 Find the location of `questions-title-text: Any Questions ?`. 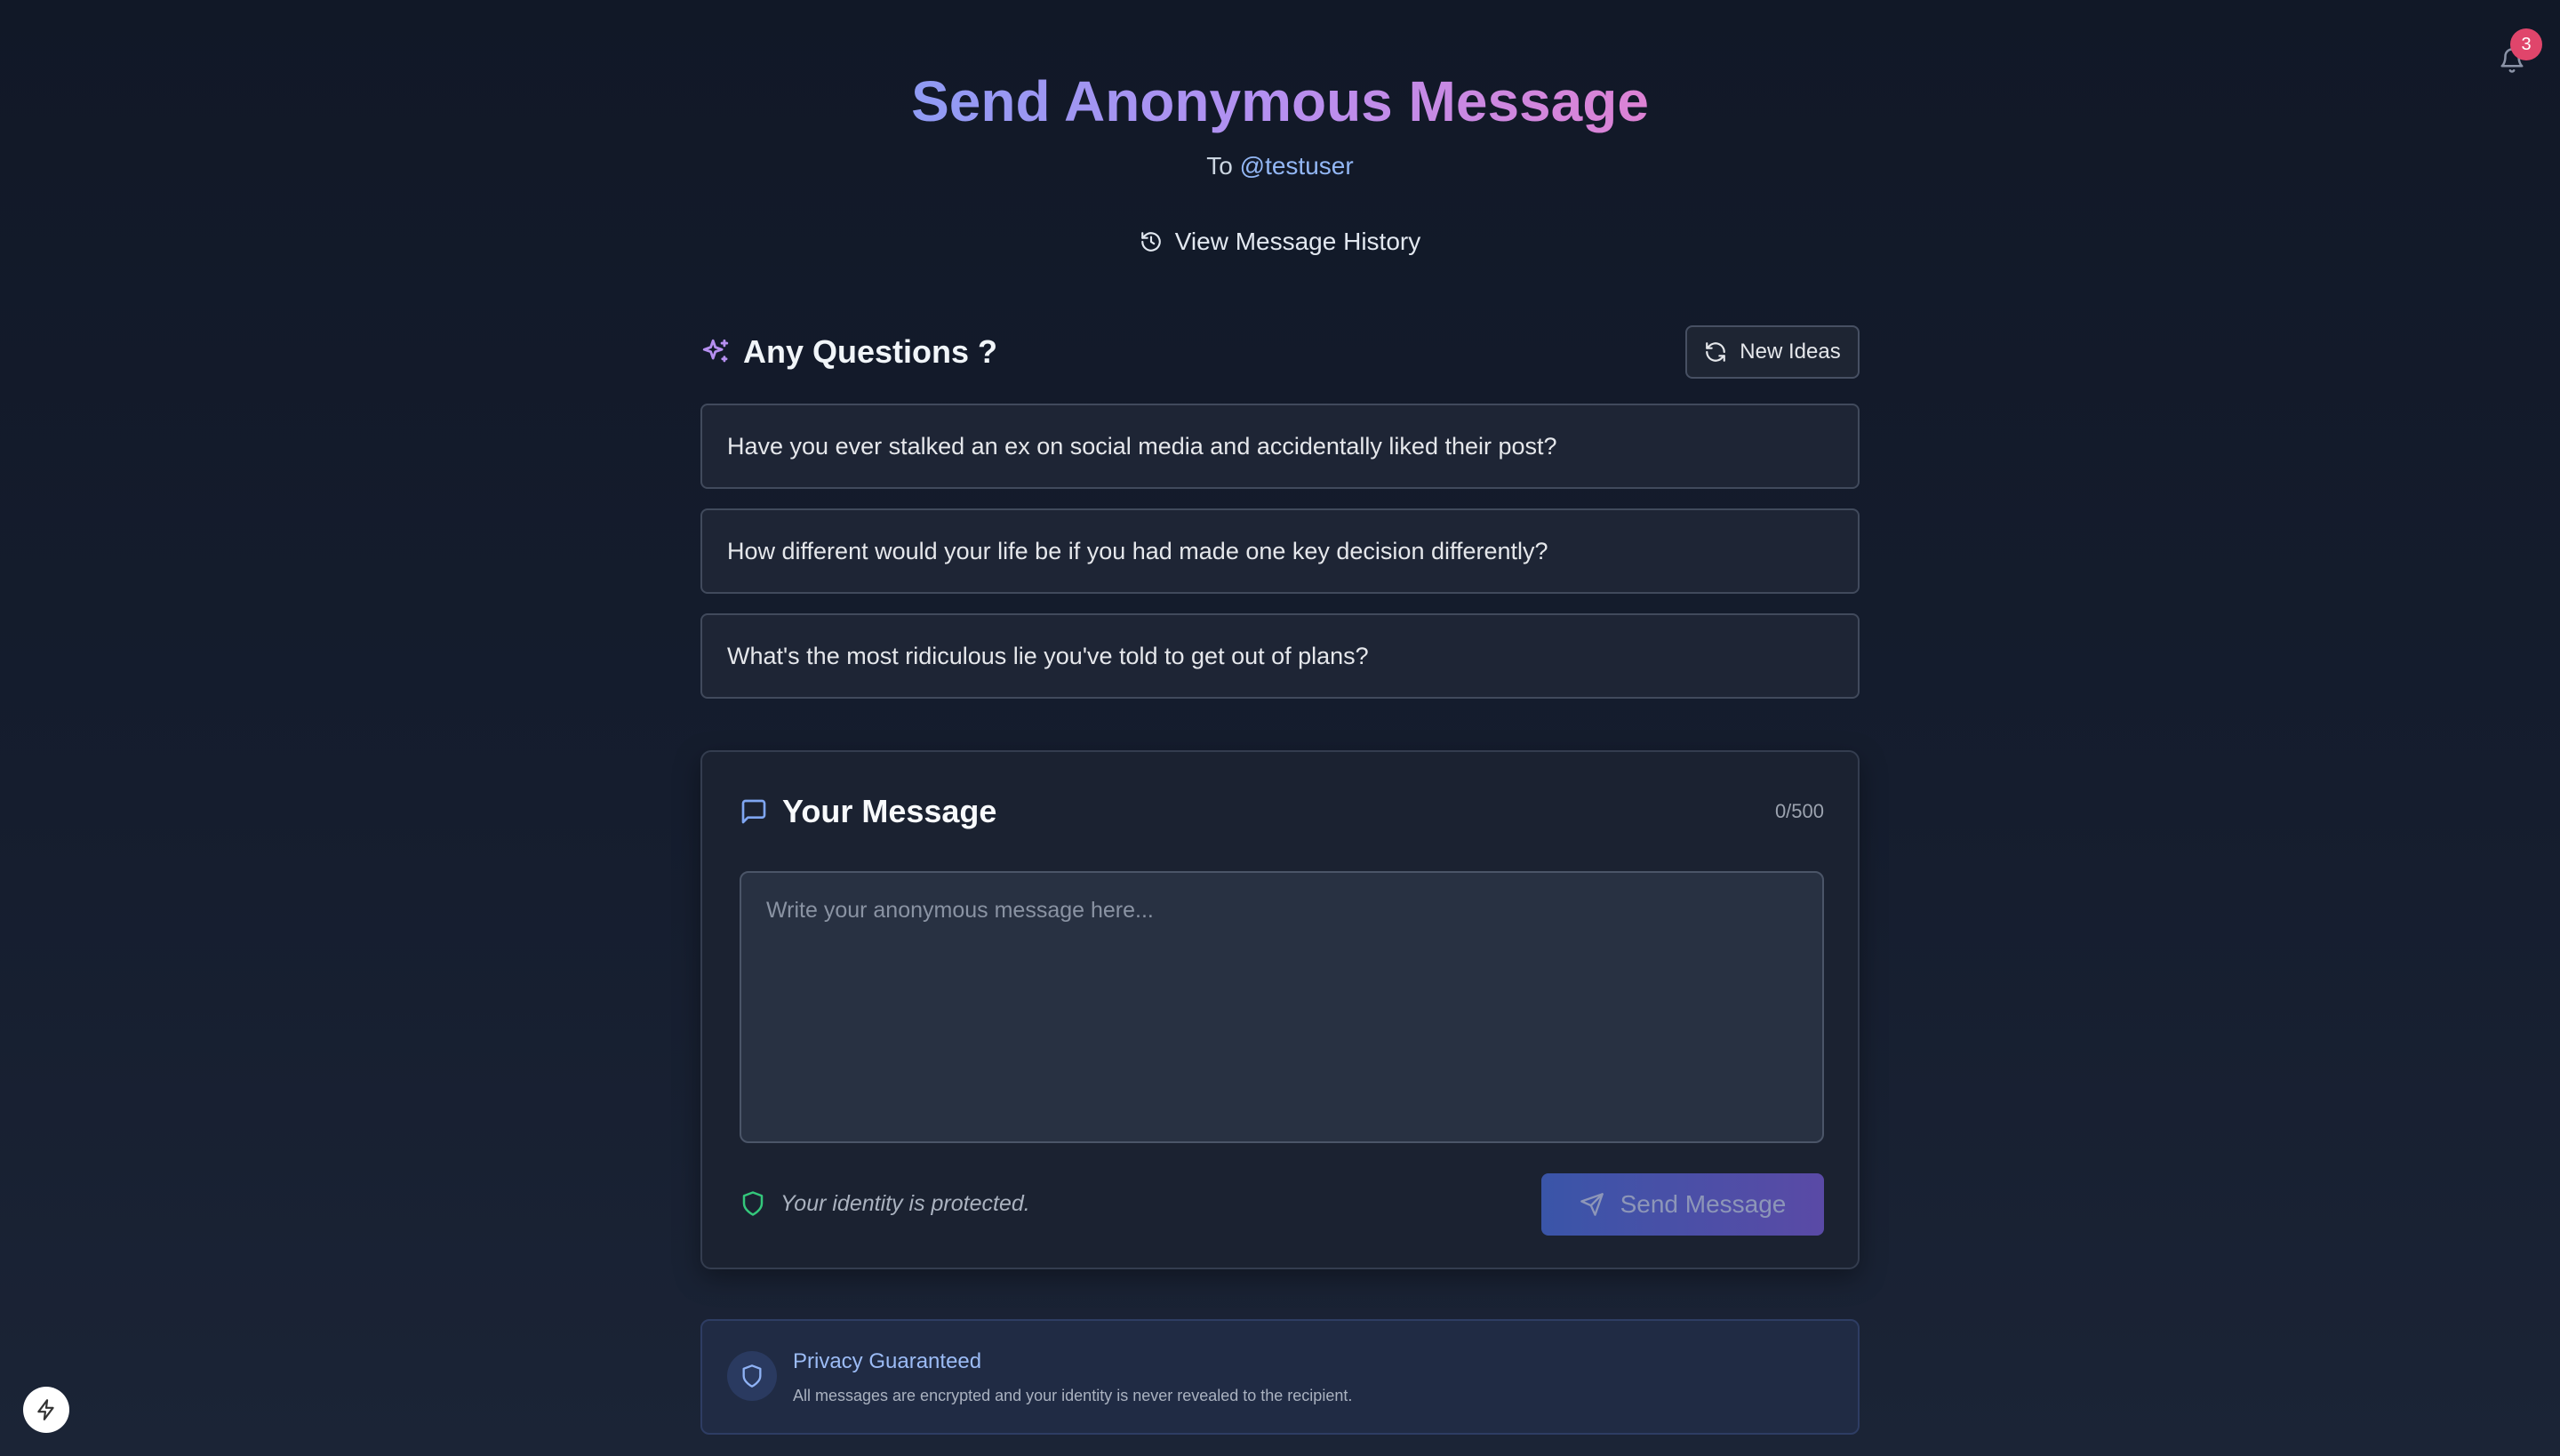

questions-title-text: Any Questions ? is located at coordinates (870, 351).